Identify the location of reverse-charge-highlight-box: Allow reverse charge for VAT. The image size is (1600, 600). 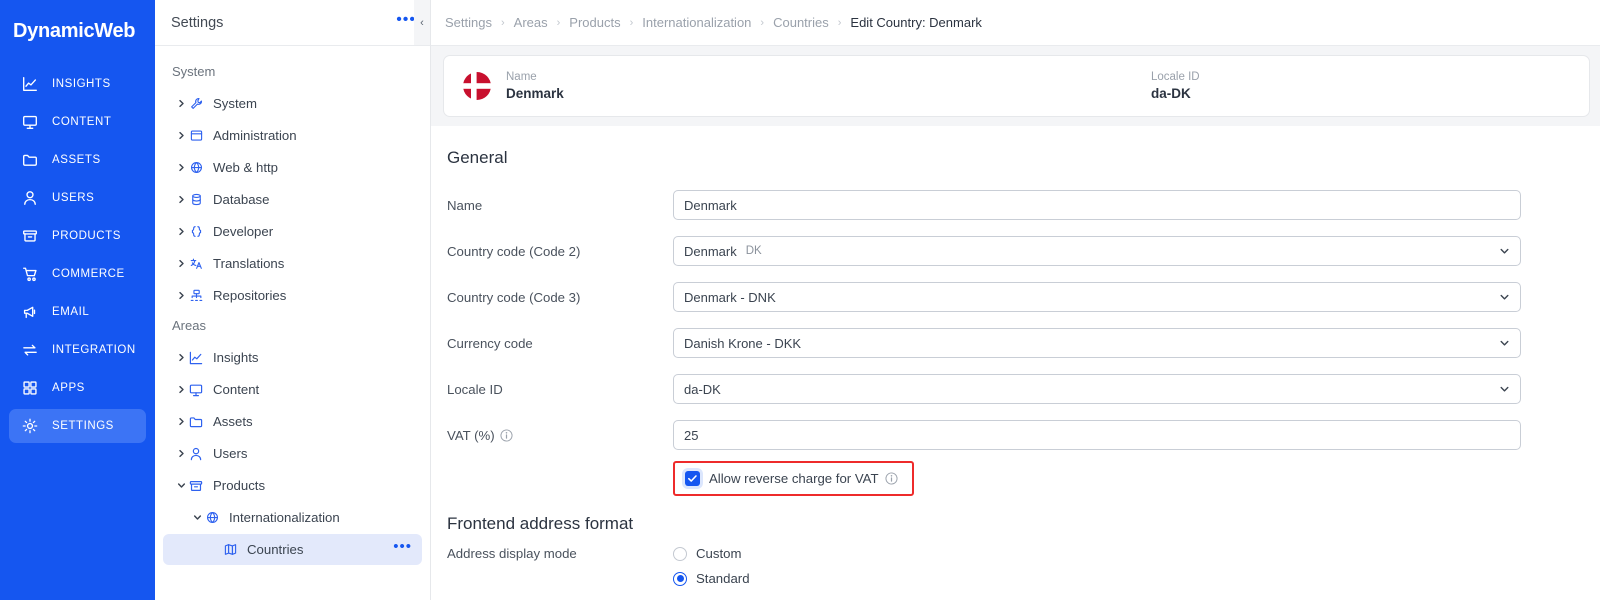
(793, 478).